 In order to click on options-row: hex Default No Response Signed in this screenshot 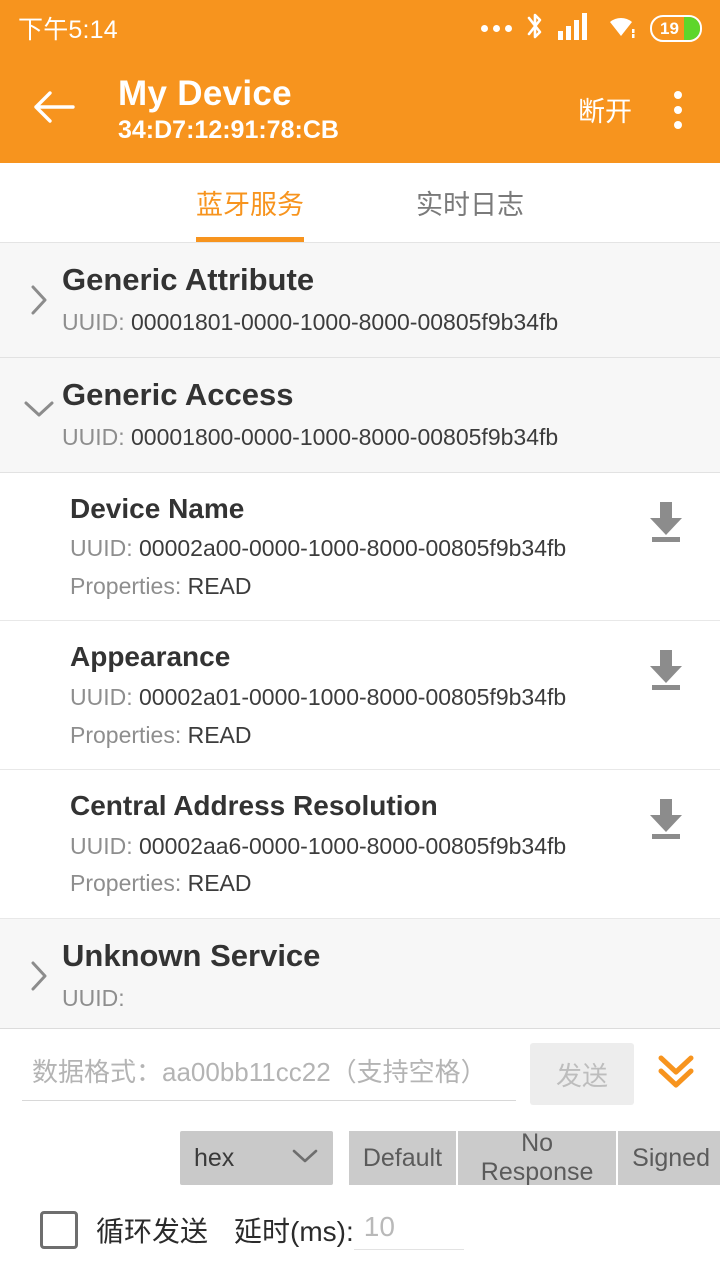, I will do `click(360, 1157)`.